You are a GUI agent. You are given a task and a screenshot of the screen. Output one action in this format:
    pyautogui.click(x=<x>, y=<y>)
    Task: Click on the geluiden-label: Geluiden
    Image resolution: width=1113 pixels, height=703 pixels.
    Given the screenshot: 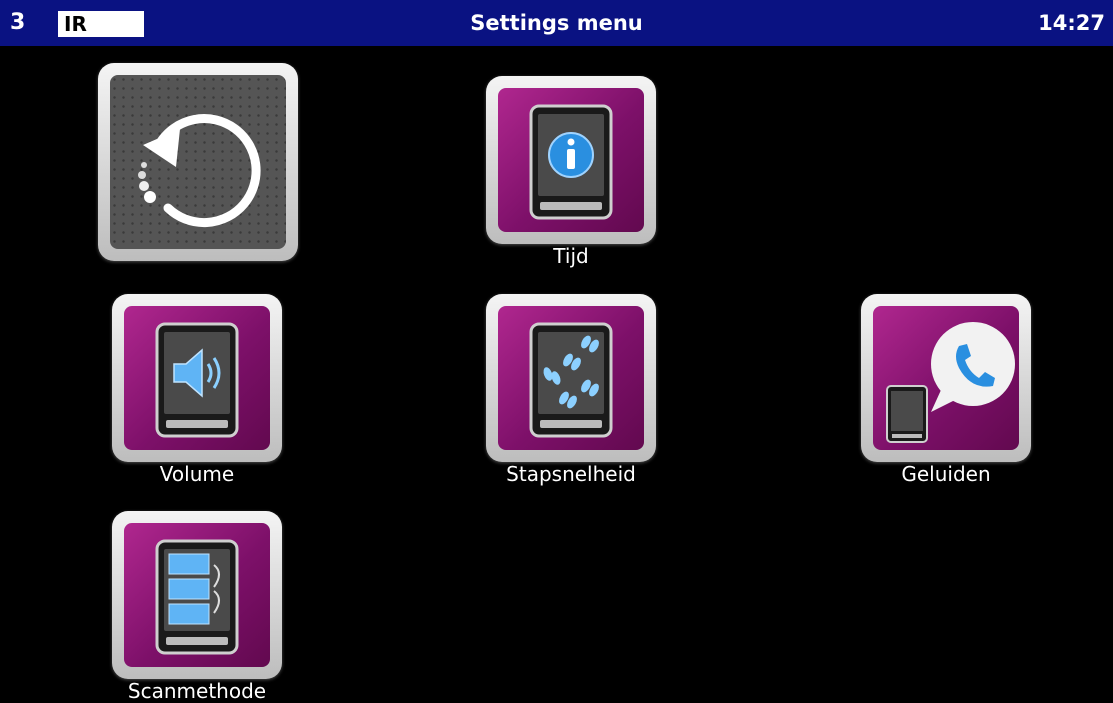 What is the action you would take?
    pyautogui.click(x=946, y=474)
    